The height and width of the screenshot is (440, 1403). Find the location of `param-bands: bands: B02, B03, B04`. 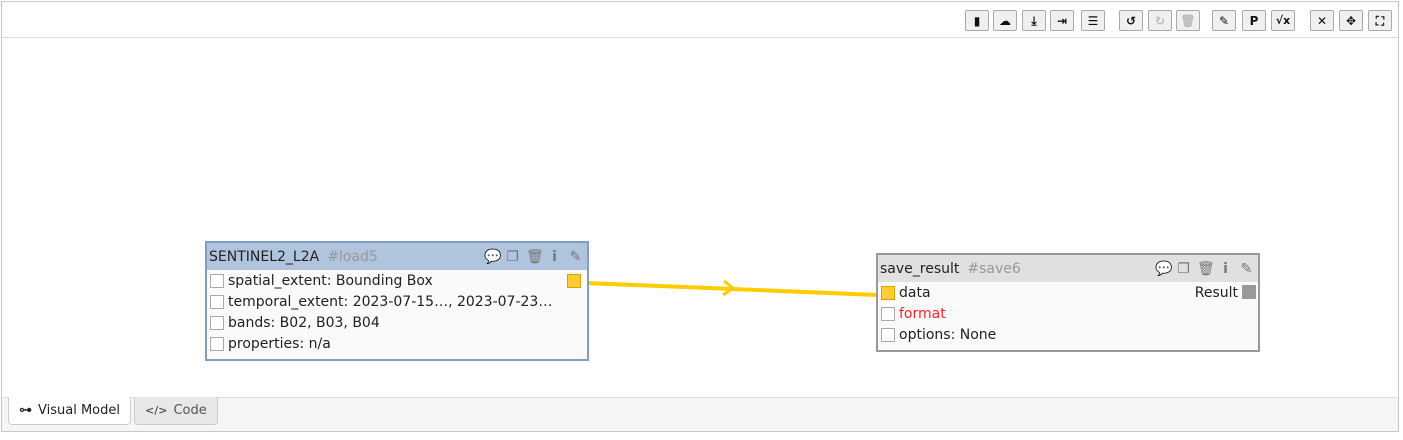

param-bands: bands: B02, B03, B04 is located at coordinates (397, 322).